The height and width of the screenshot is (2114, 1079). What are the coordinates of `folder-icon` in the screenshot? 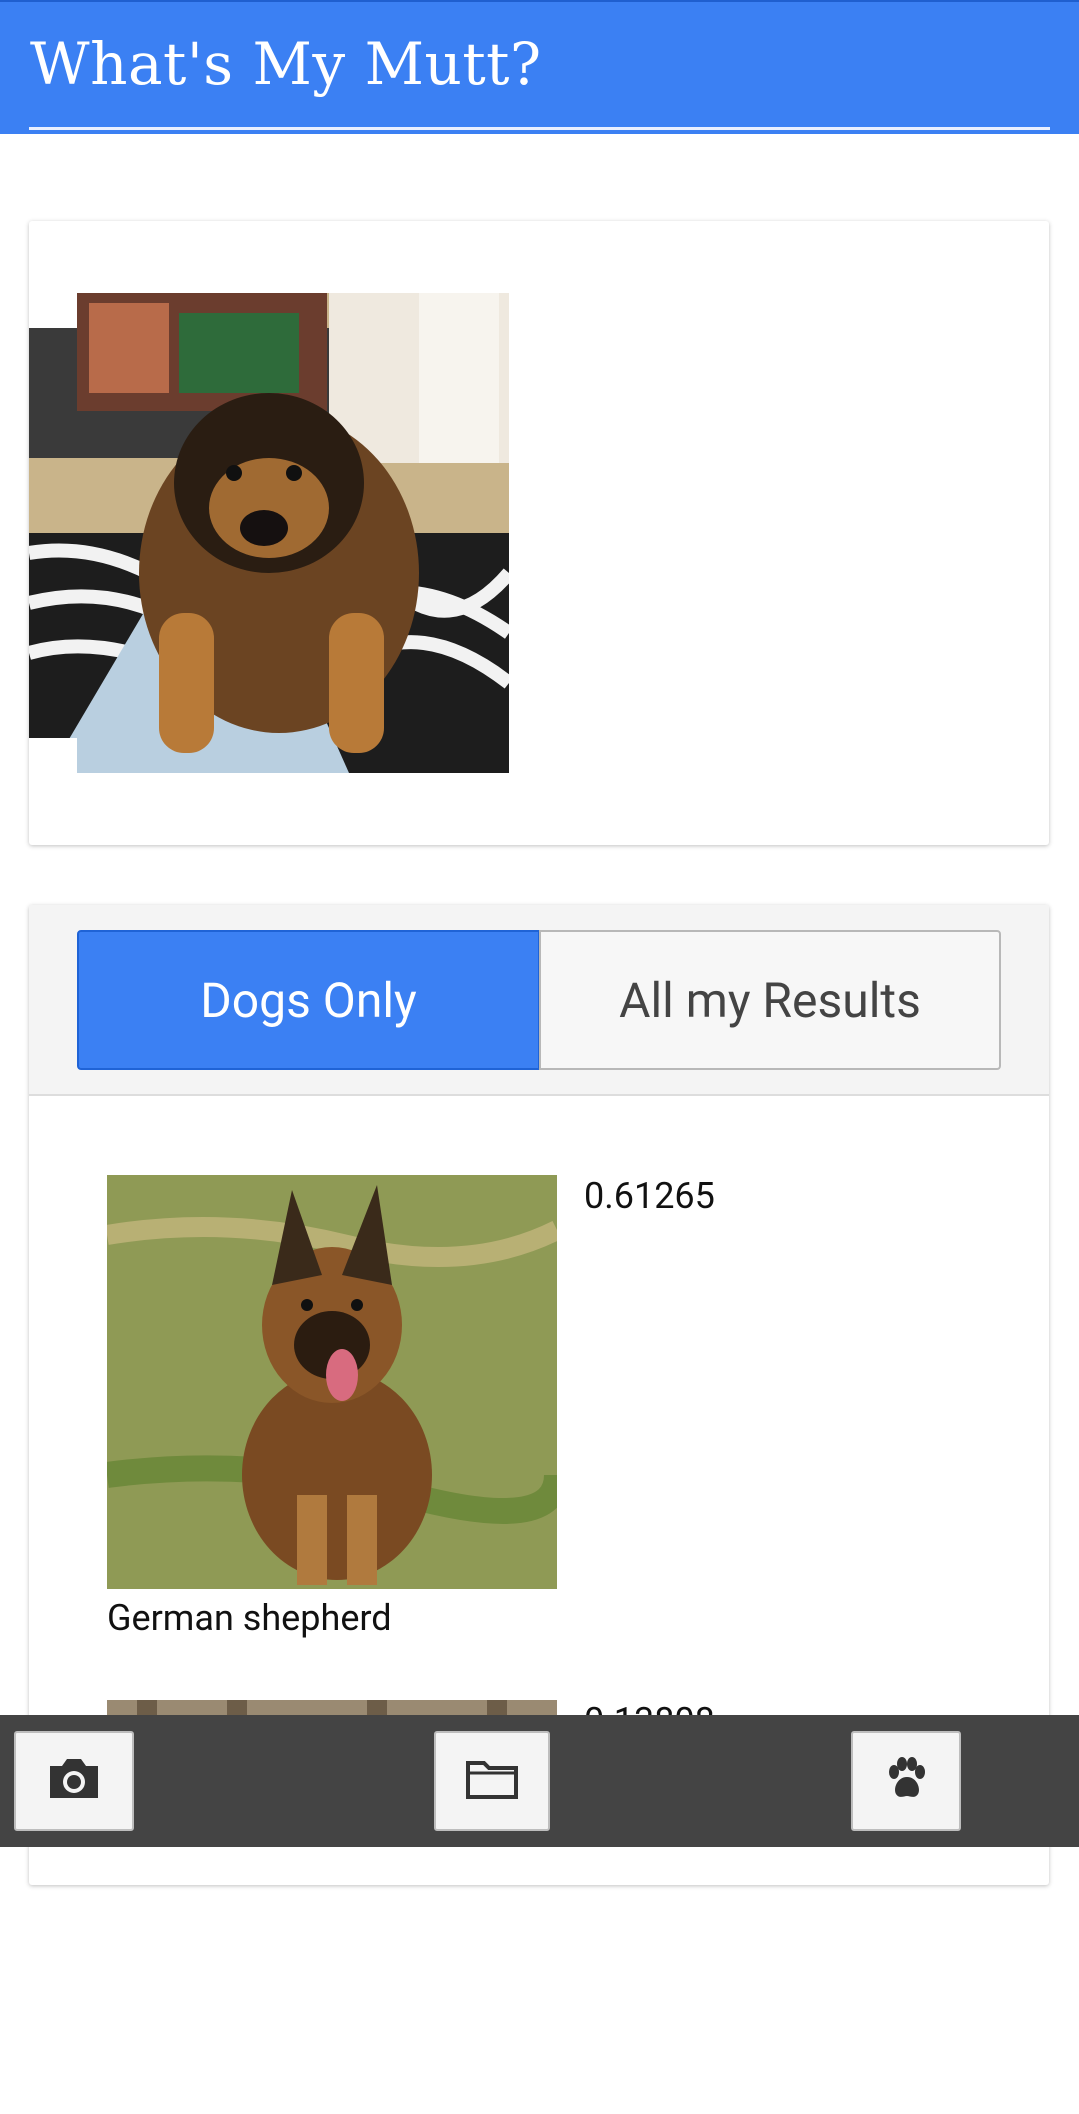 It's located at (492, 1781).